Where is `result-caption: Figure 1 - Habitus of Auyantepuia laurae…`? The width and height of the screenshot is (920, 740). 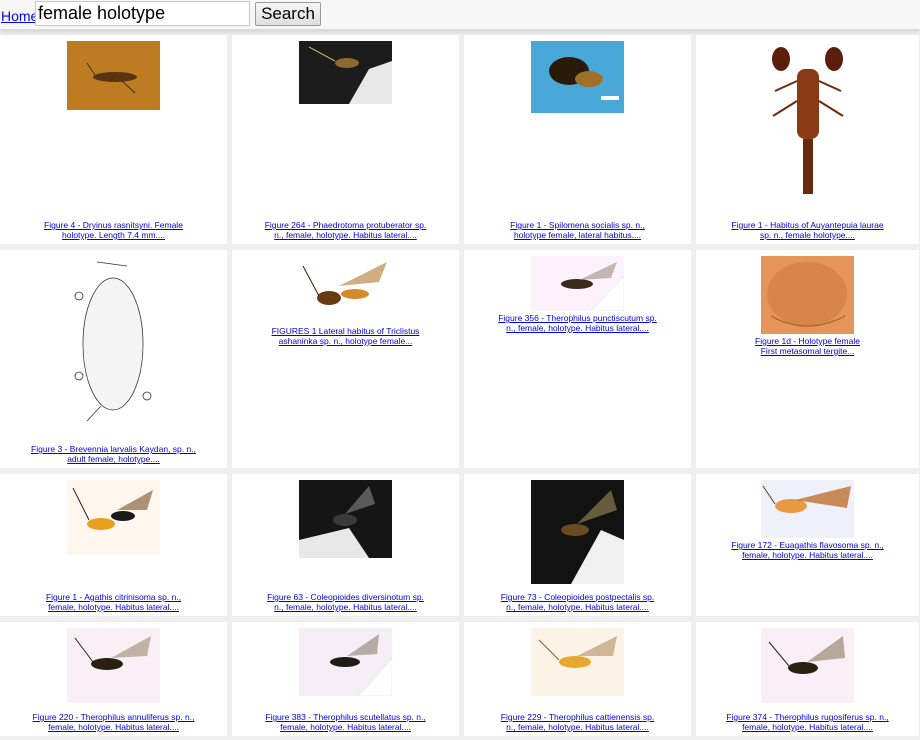 result-caption: Figure 1 - Habitus of Auyantepuia laurae… is located at coordinates (808, 230).